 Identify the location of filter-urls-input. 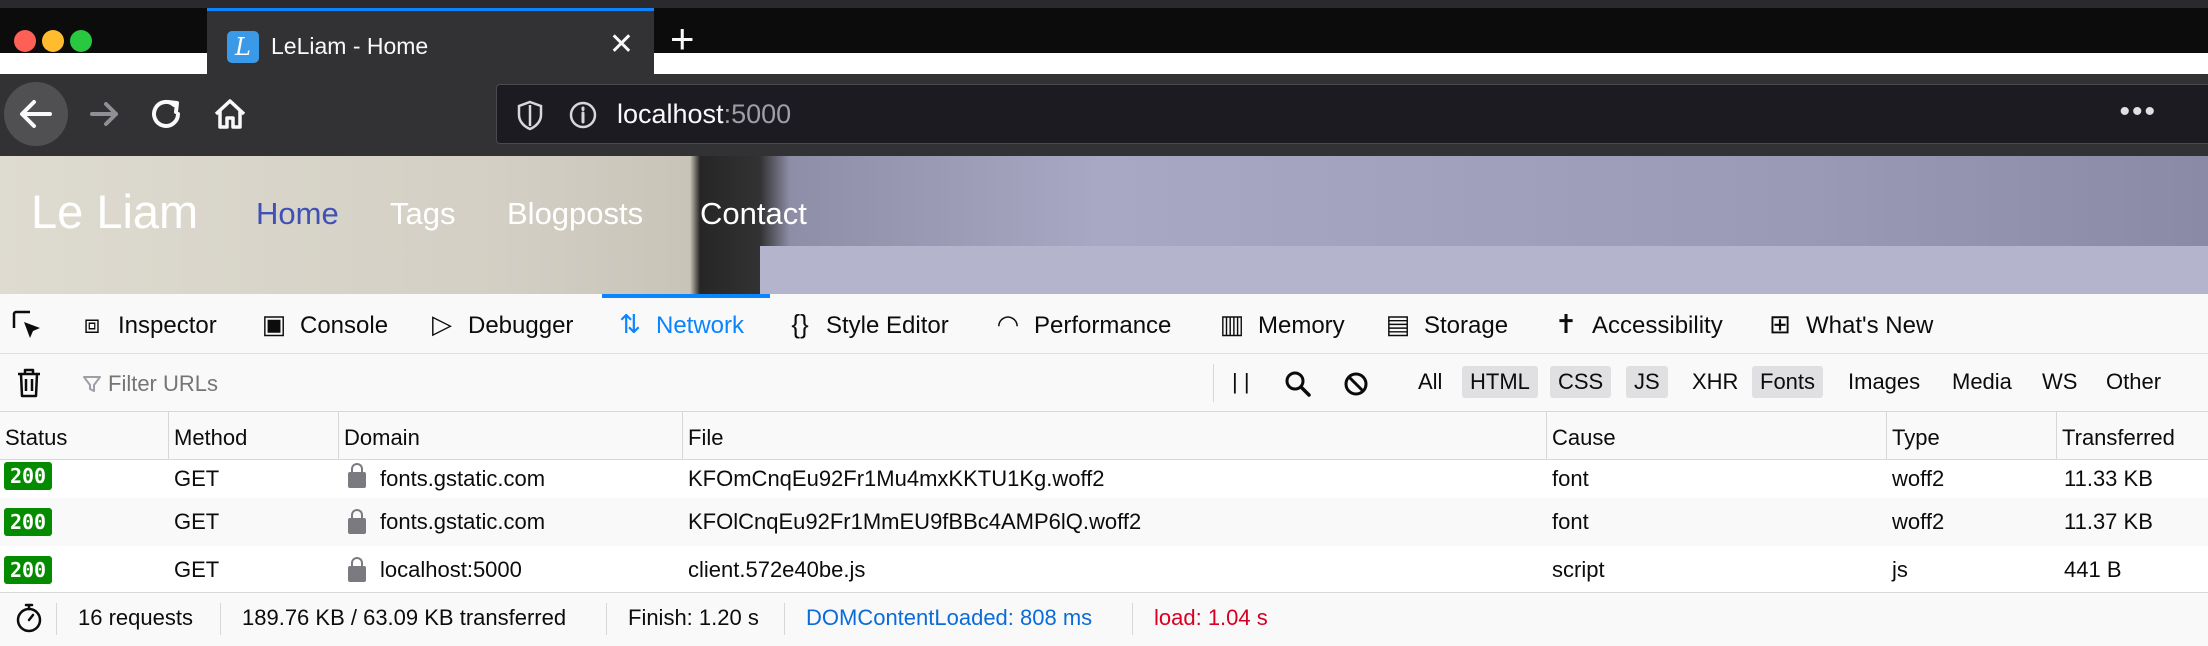
(660, 384).